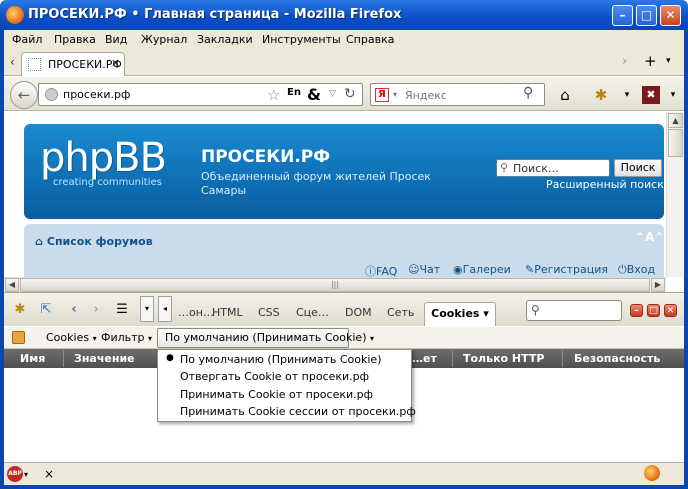  What do you see at coordinates (294, 92) in the screenshot?
I see `language-badge: En` at bounding box center [294, 92].